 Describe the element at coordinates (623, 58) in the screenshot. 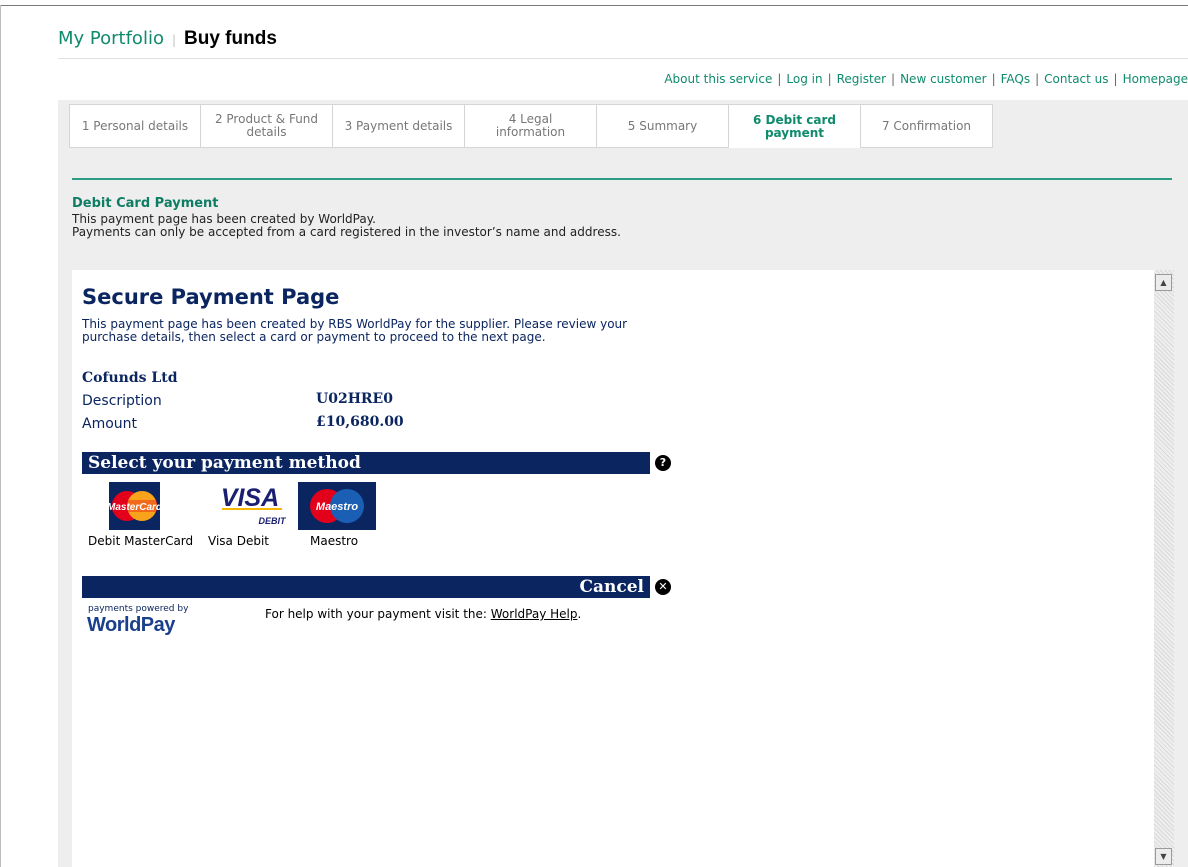

I see `header-divider` at that location.